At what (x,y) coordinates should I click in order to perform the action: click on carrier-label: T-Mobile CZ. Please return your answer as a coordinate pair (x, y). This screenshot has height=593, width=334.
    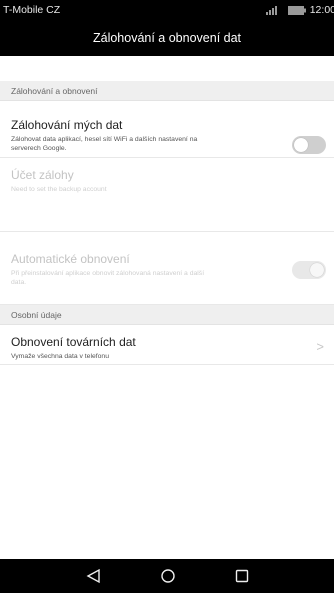
    Looking at the image, I should click on (32, 10).